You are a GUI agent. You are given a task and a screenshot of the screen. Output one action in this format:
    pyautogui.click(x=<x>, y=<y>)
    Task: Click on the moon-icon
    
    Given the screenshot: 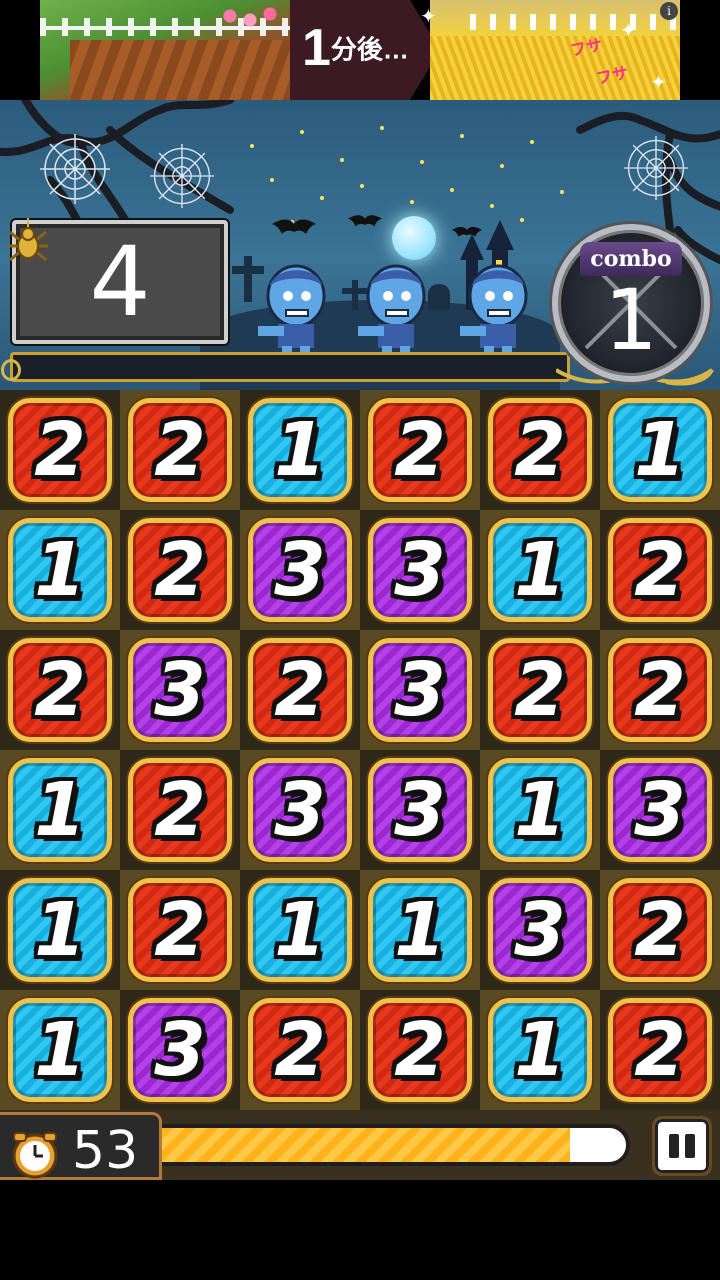 What is the action you would take?
    pyautogui.click(x=414, y=238)
    